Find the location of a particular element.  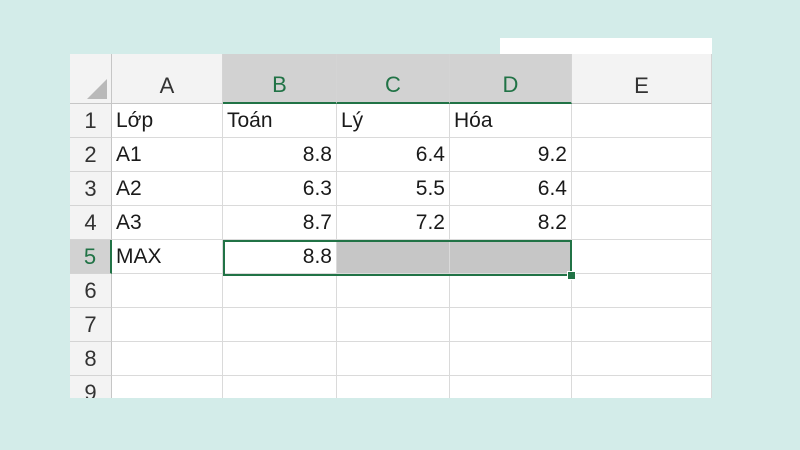

cell-a8 is located at coordinates (167, 359).